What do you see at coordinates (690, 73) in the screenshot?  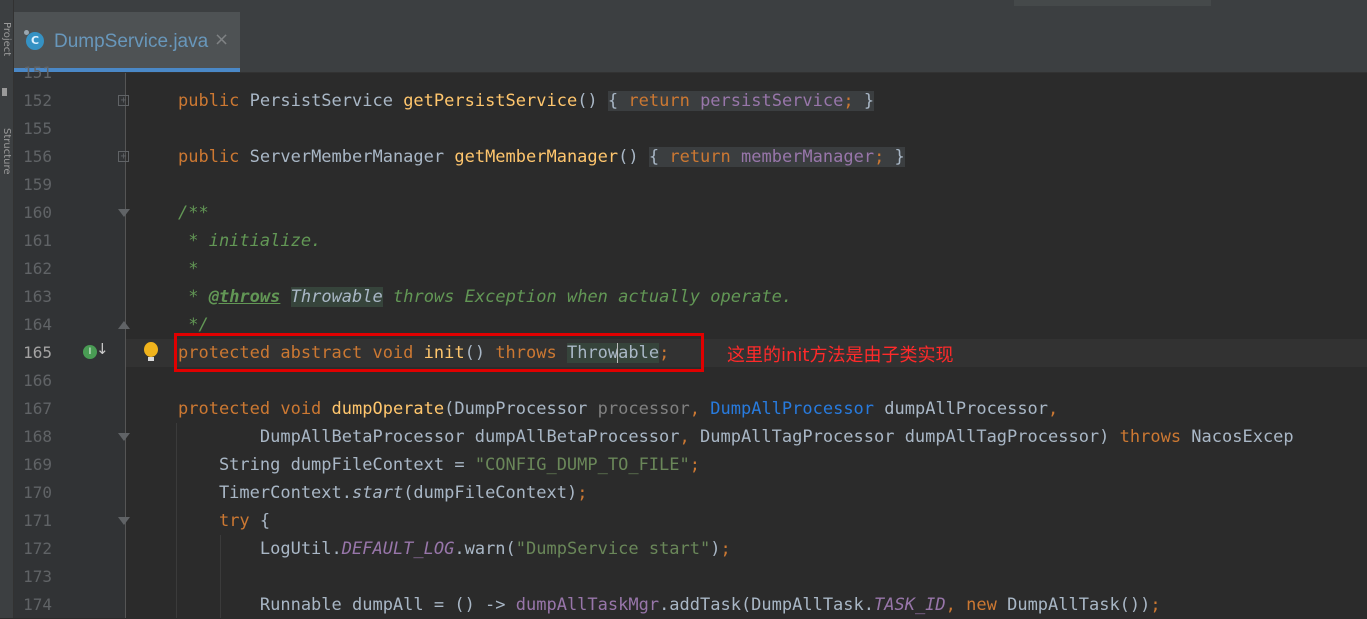 I see `code-line: 151` at bounding box center [690, 73].